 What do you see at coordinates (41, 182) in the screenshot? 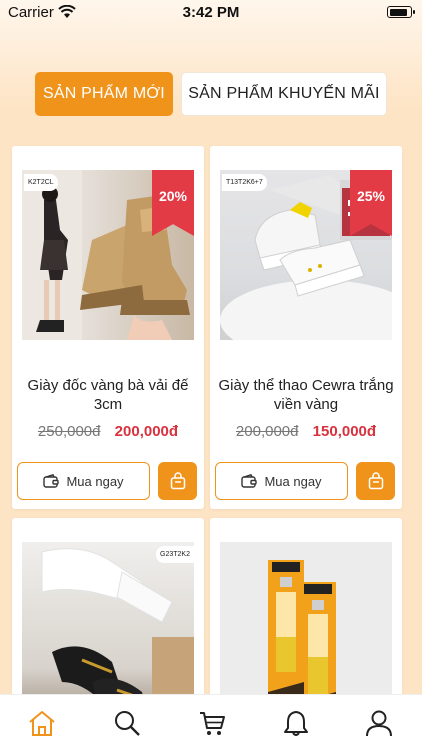
I see `sku-label: K2T2CL` at bounding box center [41, 182].